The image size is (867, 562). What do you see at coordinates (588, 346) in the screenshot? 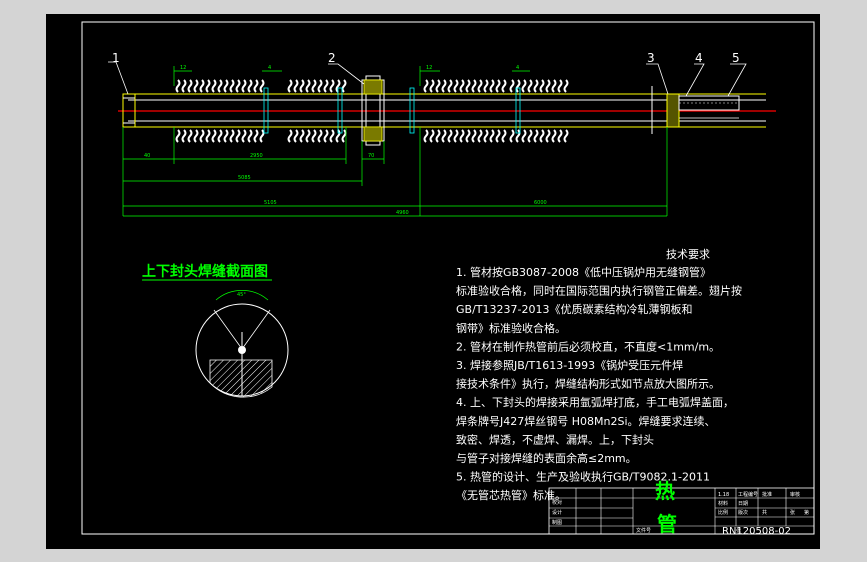
I see `tech-line: 2. 管材在制作热管前后必须校直，不直度<1mm/m。` at bounding box center [588, 346].